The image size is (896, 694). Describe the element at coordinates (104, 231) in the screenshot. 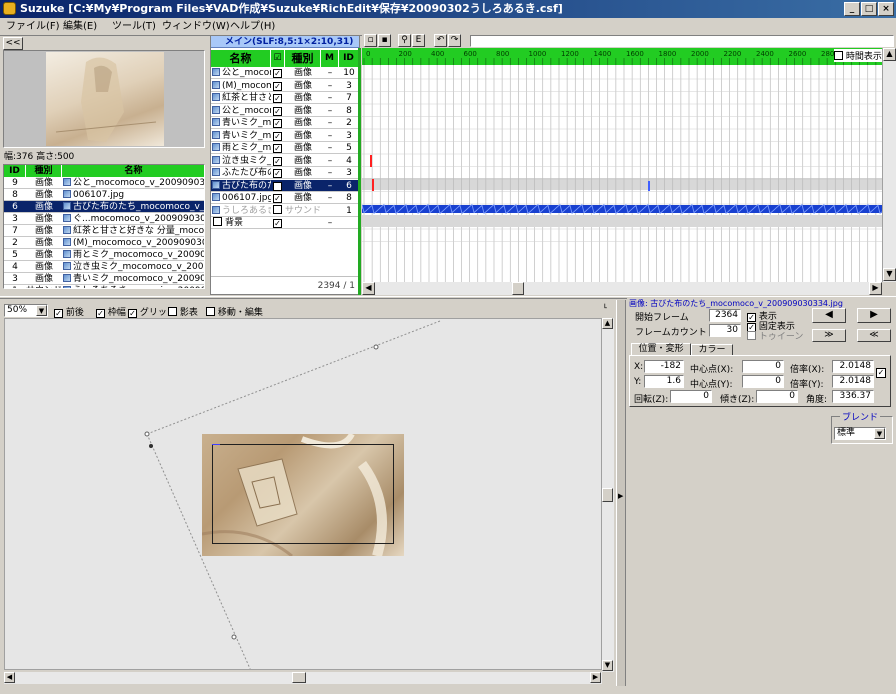

I see `asset-row: 7 画像 紅茶と甘さと好きな 分量_mocomoco` at that location.